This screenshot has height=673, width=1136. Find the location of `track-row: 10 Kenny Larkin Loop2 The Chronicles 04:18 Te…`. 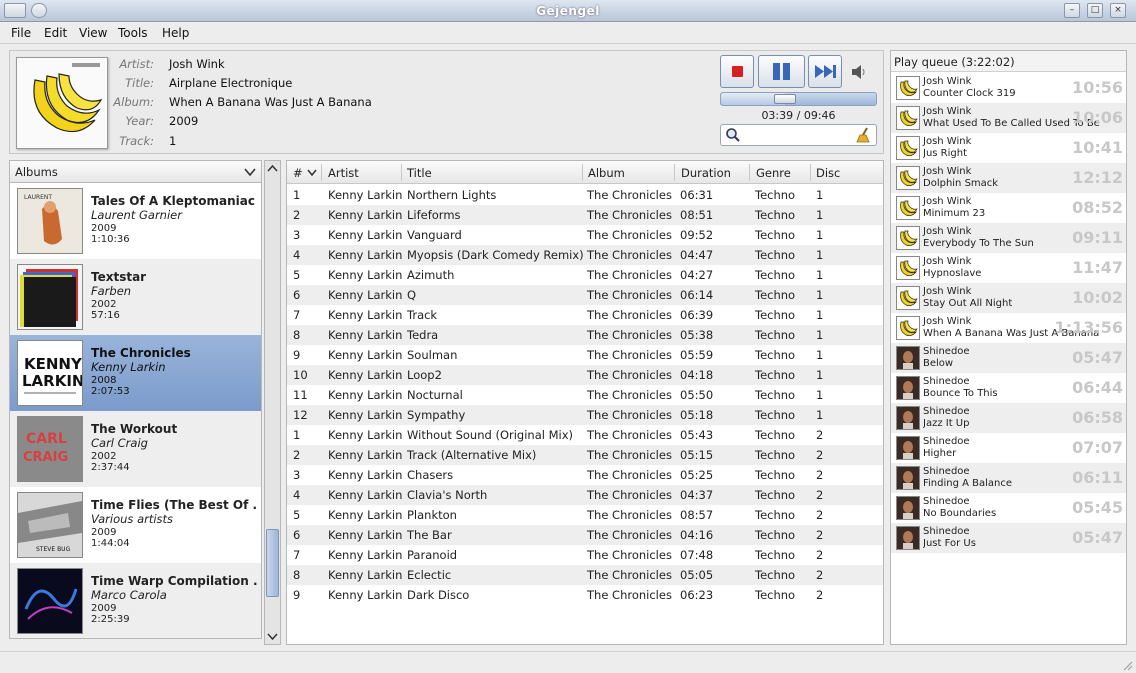

track-row: 10 Kenny Larkin Loop2 The Chronicles 04:18 Te… is located at coordinates (585, 375).